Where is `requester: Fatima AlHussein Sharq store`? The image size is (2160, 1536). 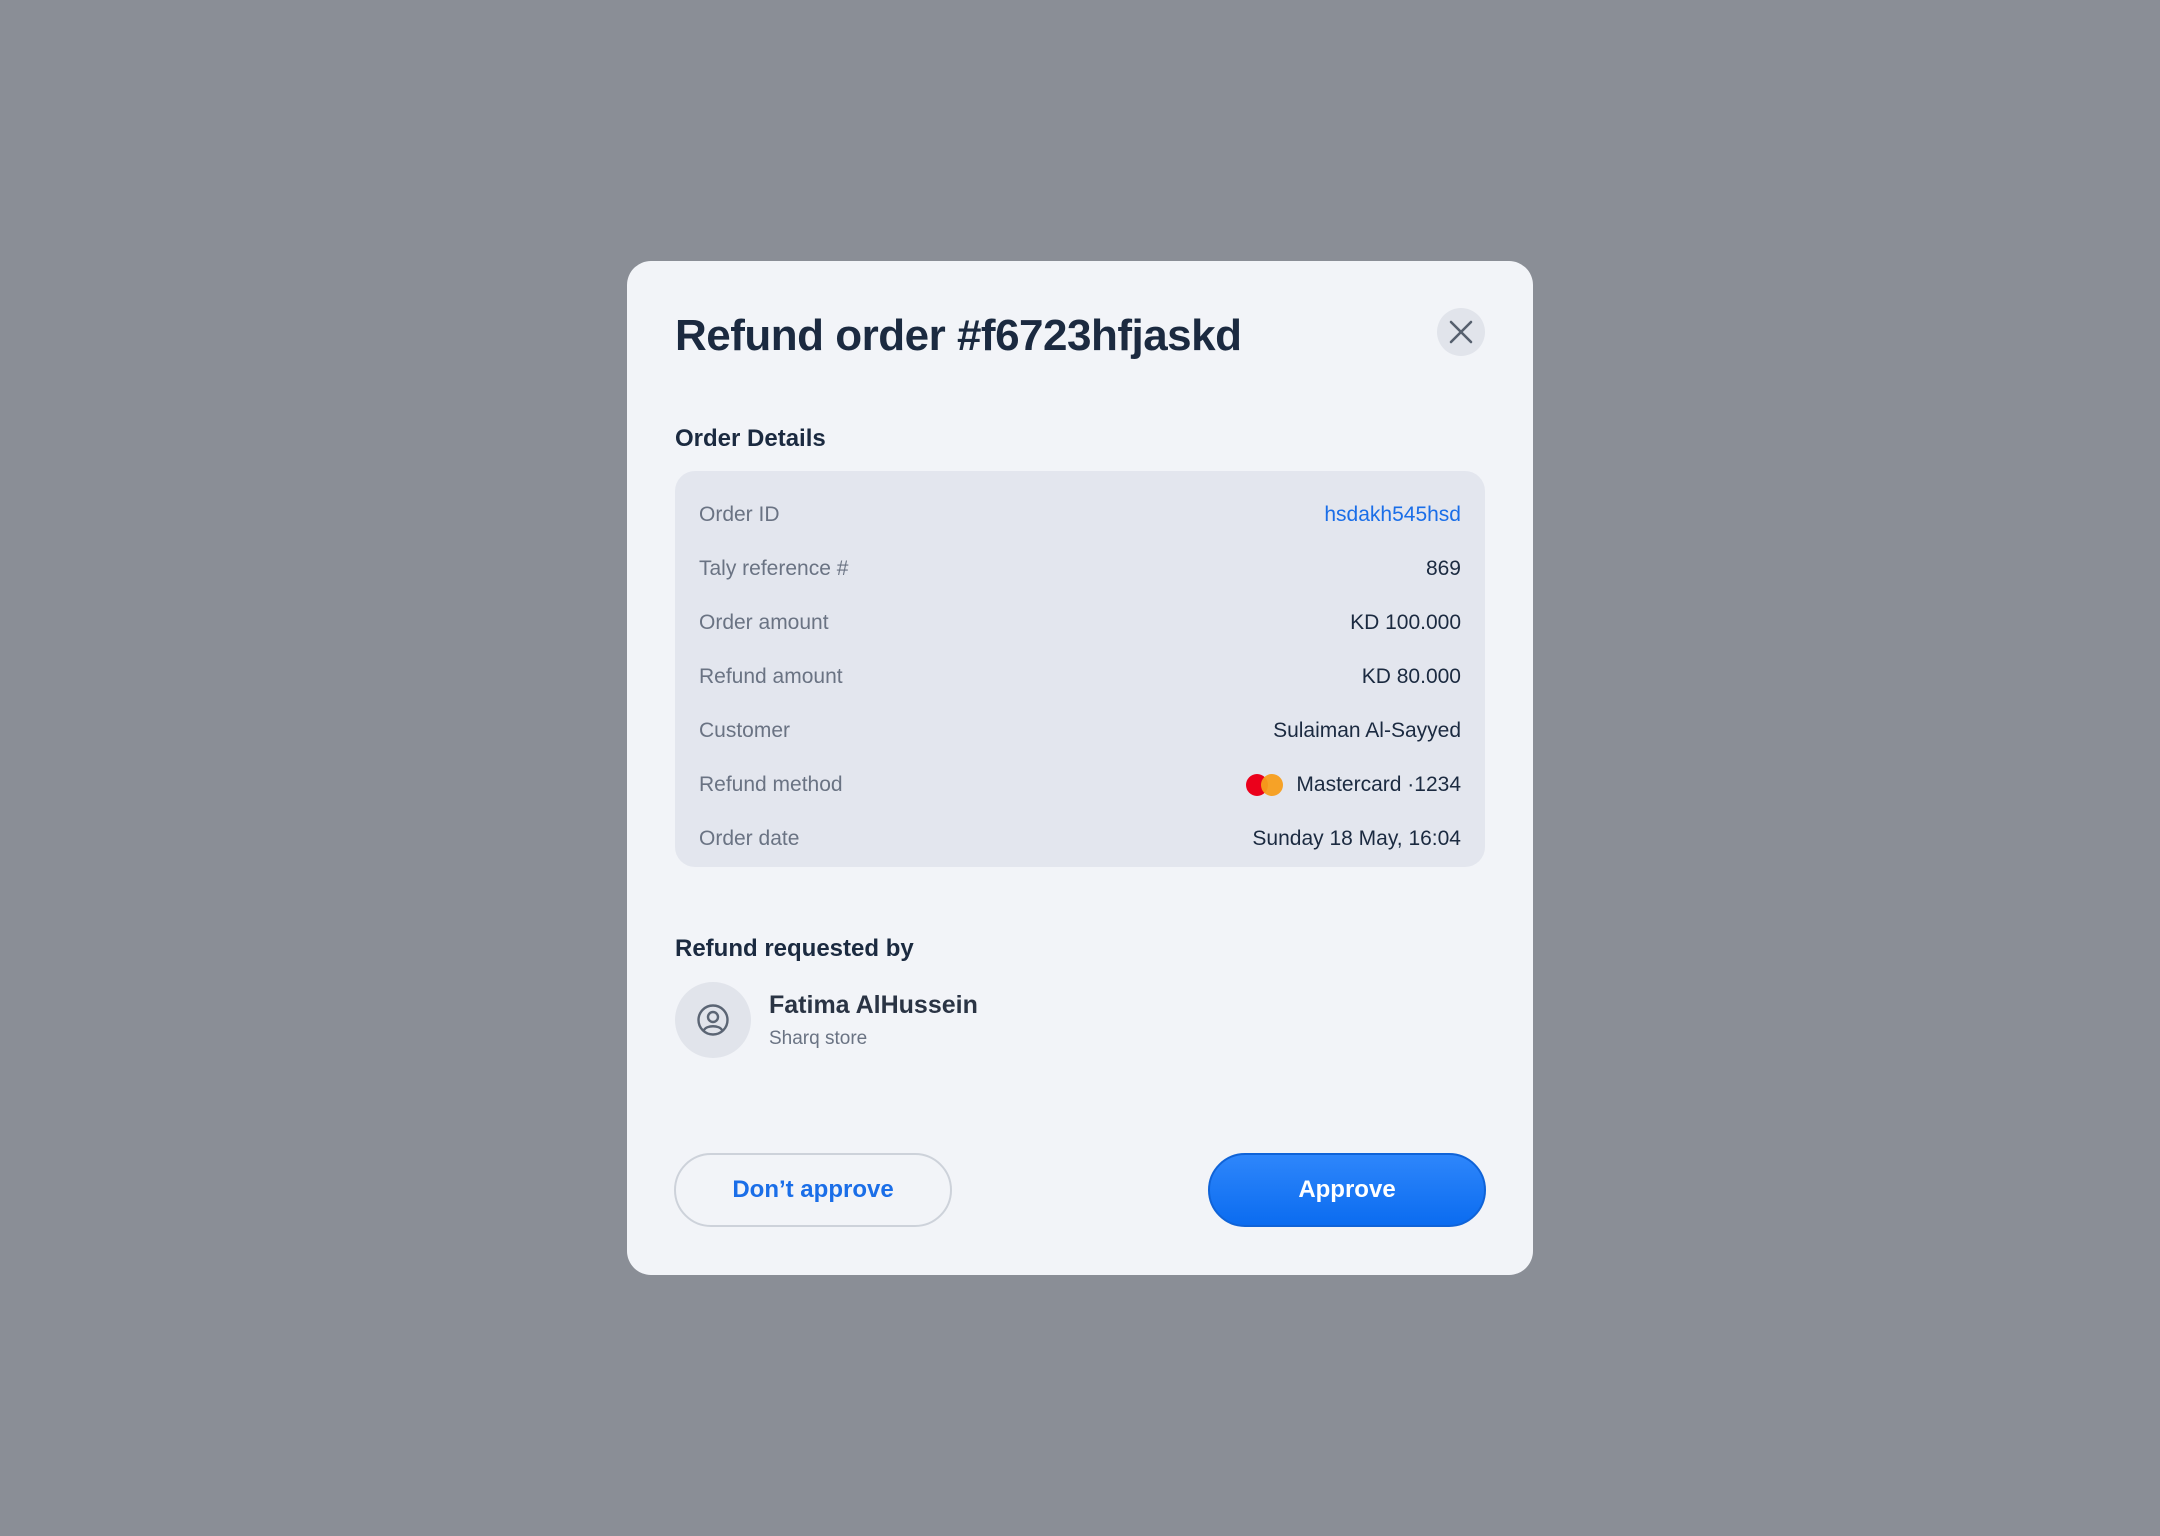
requester: Fatima AlHussein Sharq store is located at coordinates (826, 1020).